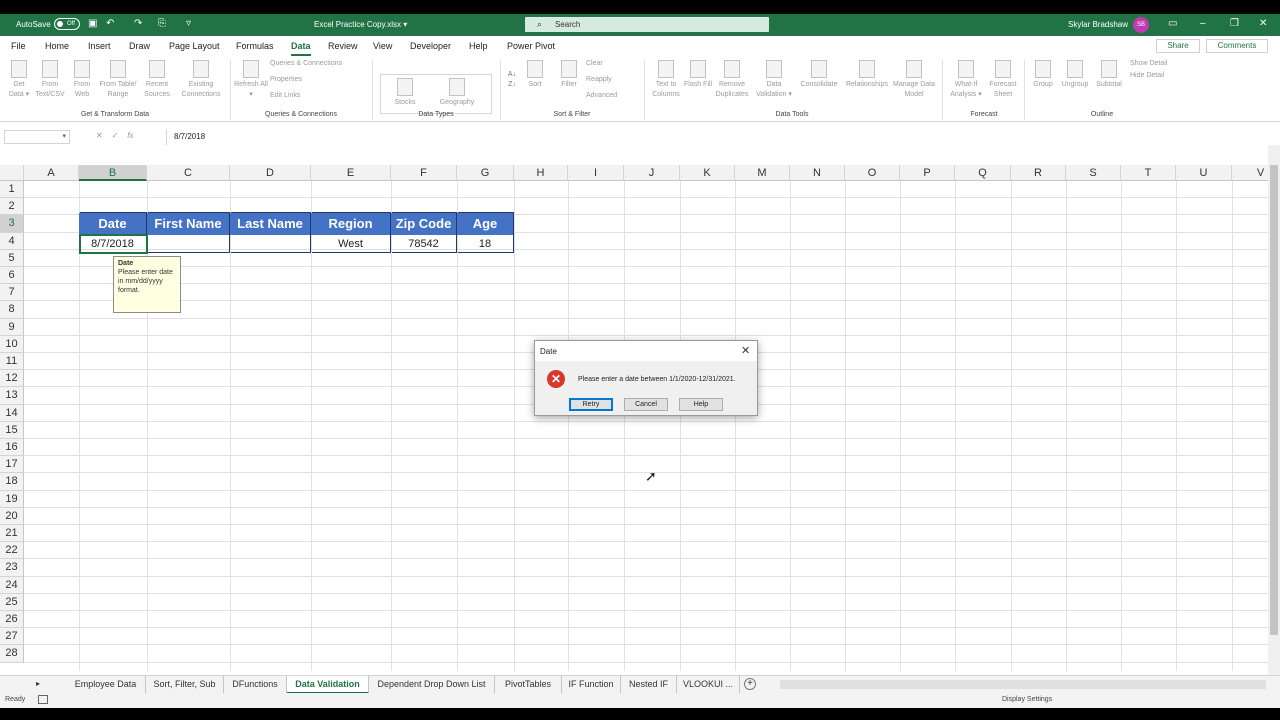  What do you see at coordinates (867, 75) in the screenshot?
I see `relationships-button: Relationships` at bounding box center [867, 75].